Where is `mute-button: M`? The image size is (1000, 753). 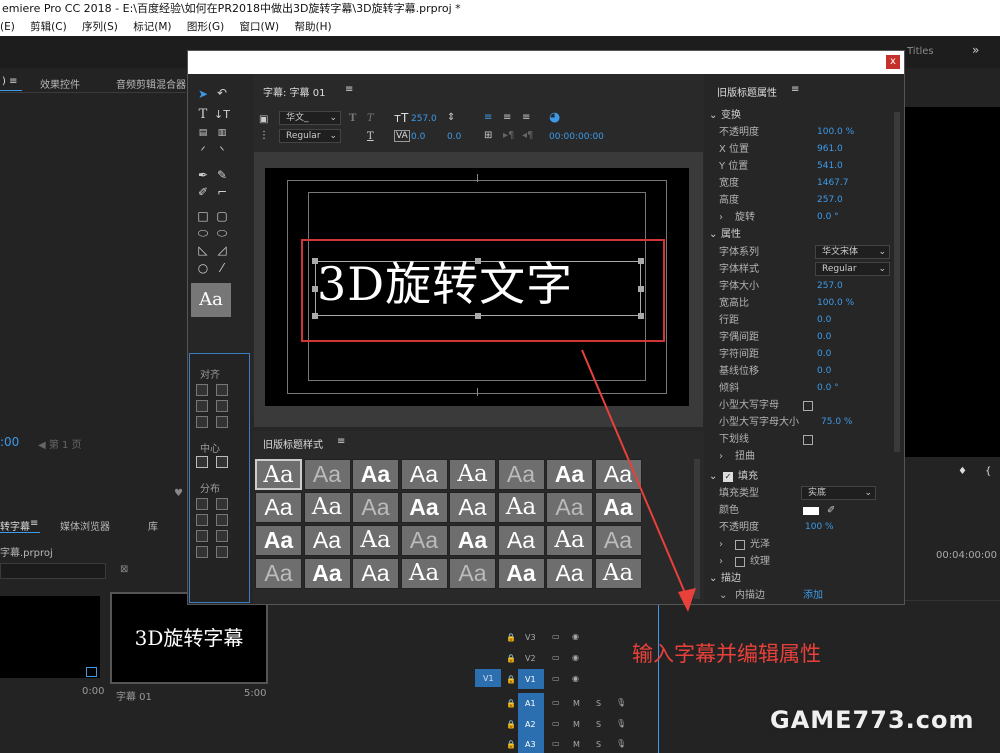
mute-button: M is located at coordinates (576, 724).